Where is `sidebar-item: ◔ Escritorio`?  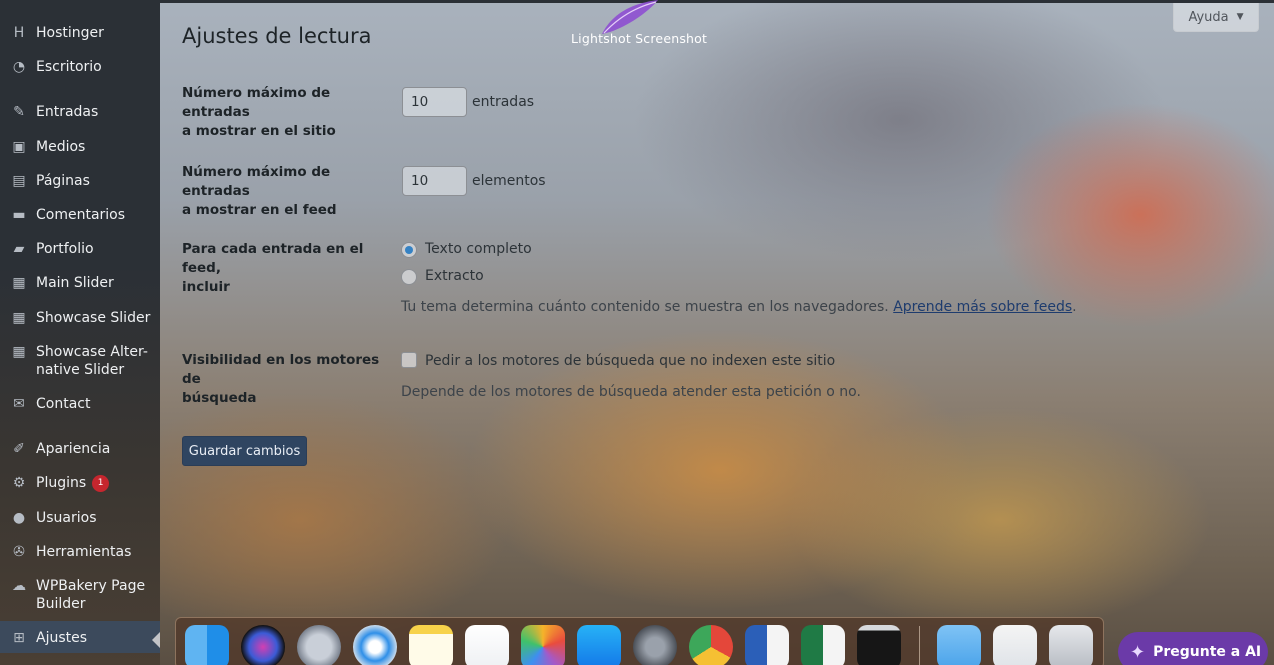 sidebar-item: ◔ Escritorio is located at coordinates (80, 67).